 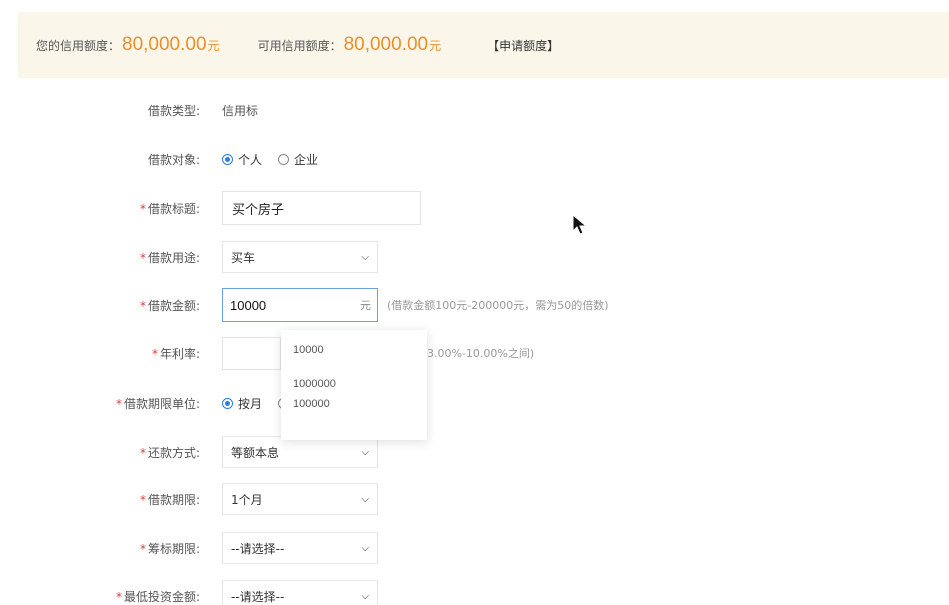 I want to click on repay-select: 等额本息 ⌵, so click(x=300, y=452).